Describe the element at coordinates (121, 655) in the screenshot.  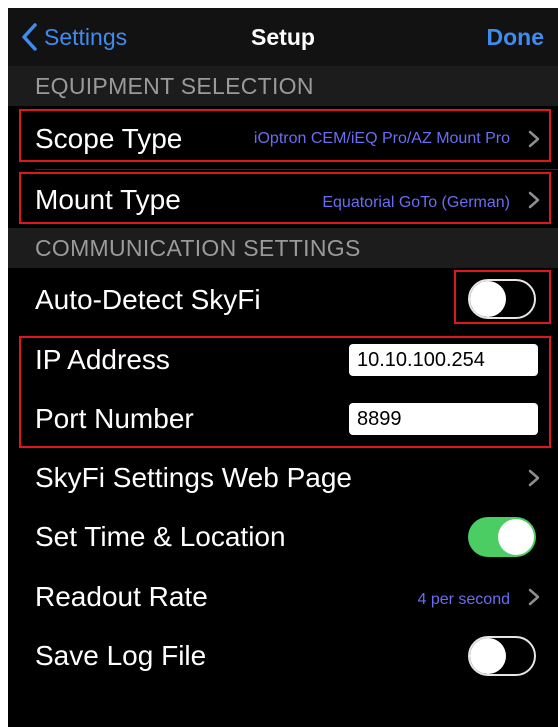
I see `save-log-label: Save Log File` at that location.